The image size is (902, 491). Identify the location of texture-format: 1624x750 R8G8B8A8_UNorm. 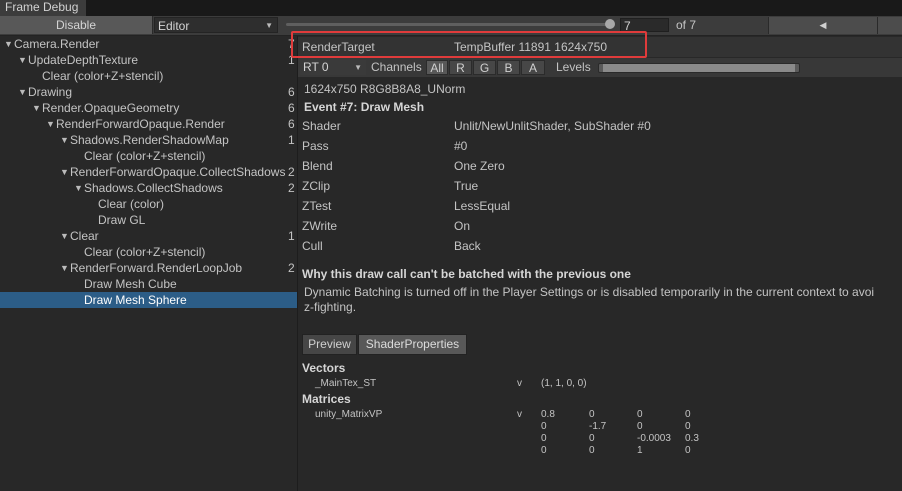
(385, 89).